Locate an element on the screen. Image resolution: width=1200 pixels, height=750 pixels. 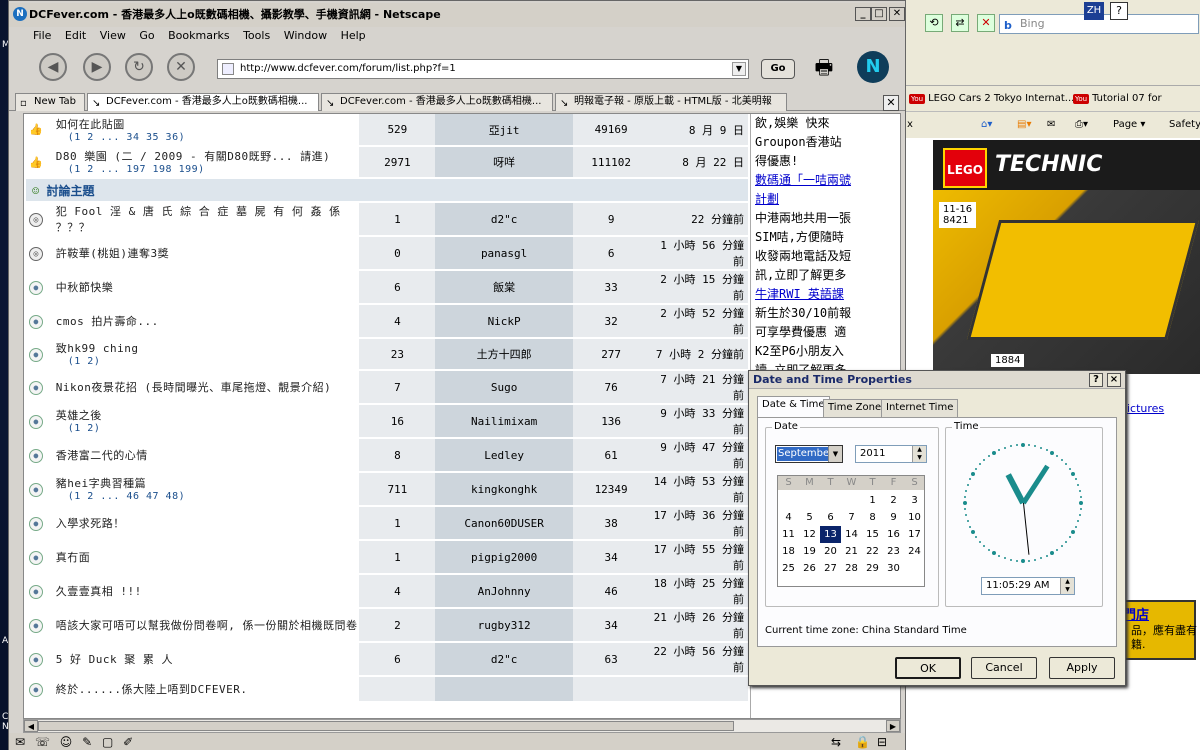
calendar-day: 1 is located at coordinates (872, 500).